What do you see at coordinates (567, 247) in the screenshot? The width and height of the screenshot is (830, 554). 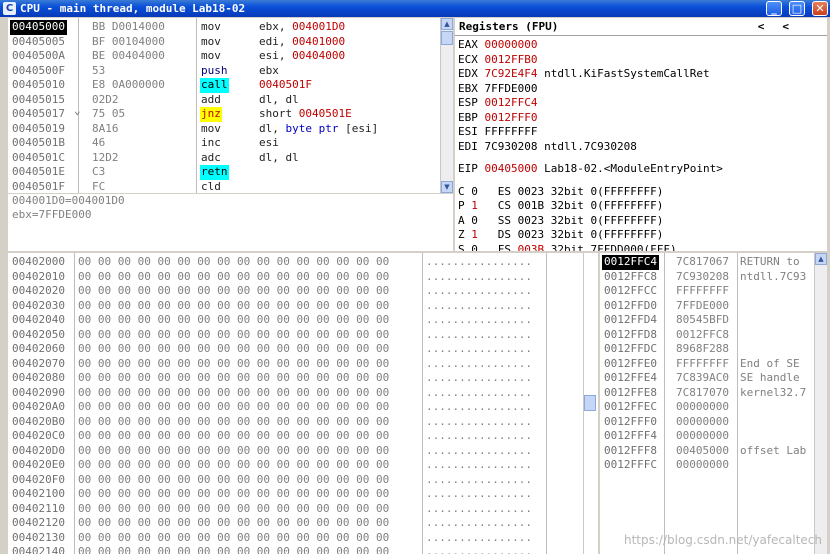 I see `flag-row: S 0 FS 003B 32bit 7FFDD000(FFF)` at bounding box center [567, 247].